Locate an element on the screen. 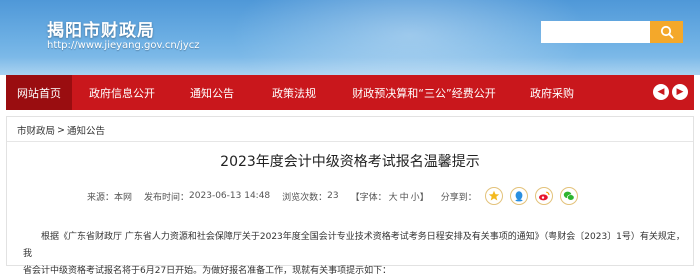  source-label: 来源： is located at coordinates (101, 197).